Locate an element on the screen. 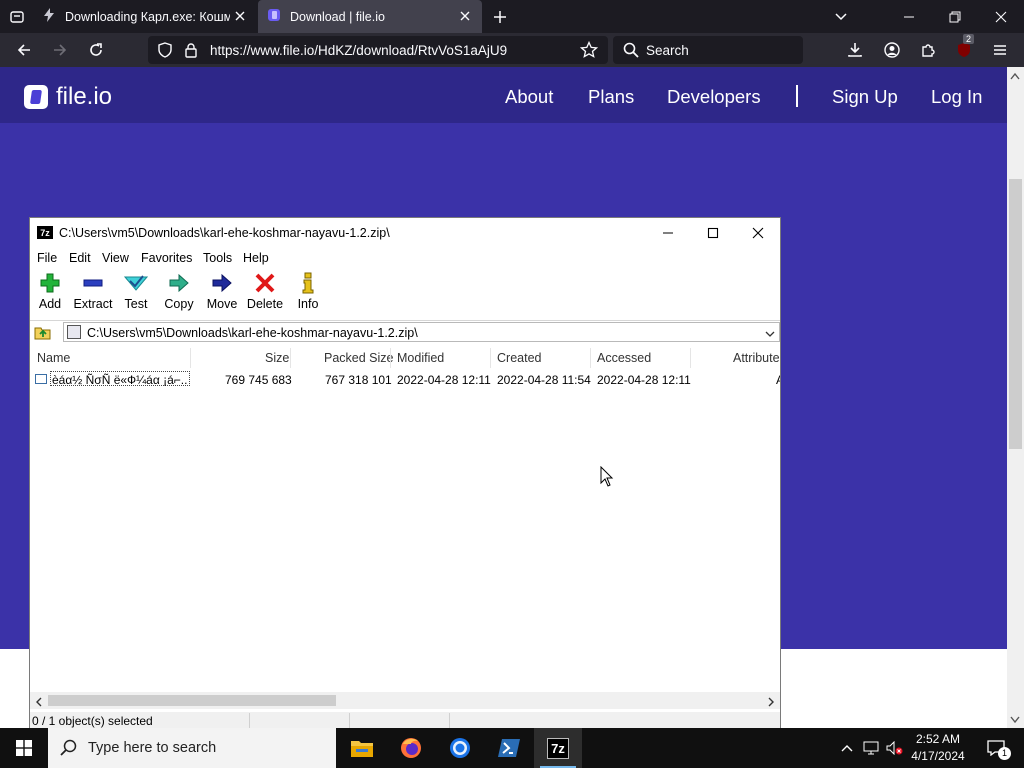  scroll-down-arrow-icon is located at coordinates (1015, 720).